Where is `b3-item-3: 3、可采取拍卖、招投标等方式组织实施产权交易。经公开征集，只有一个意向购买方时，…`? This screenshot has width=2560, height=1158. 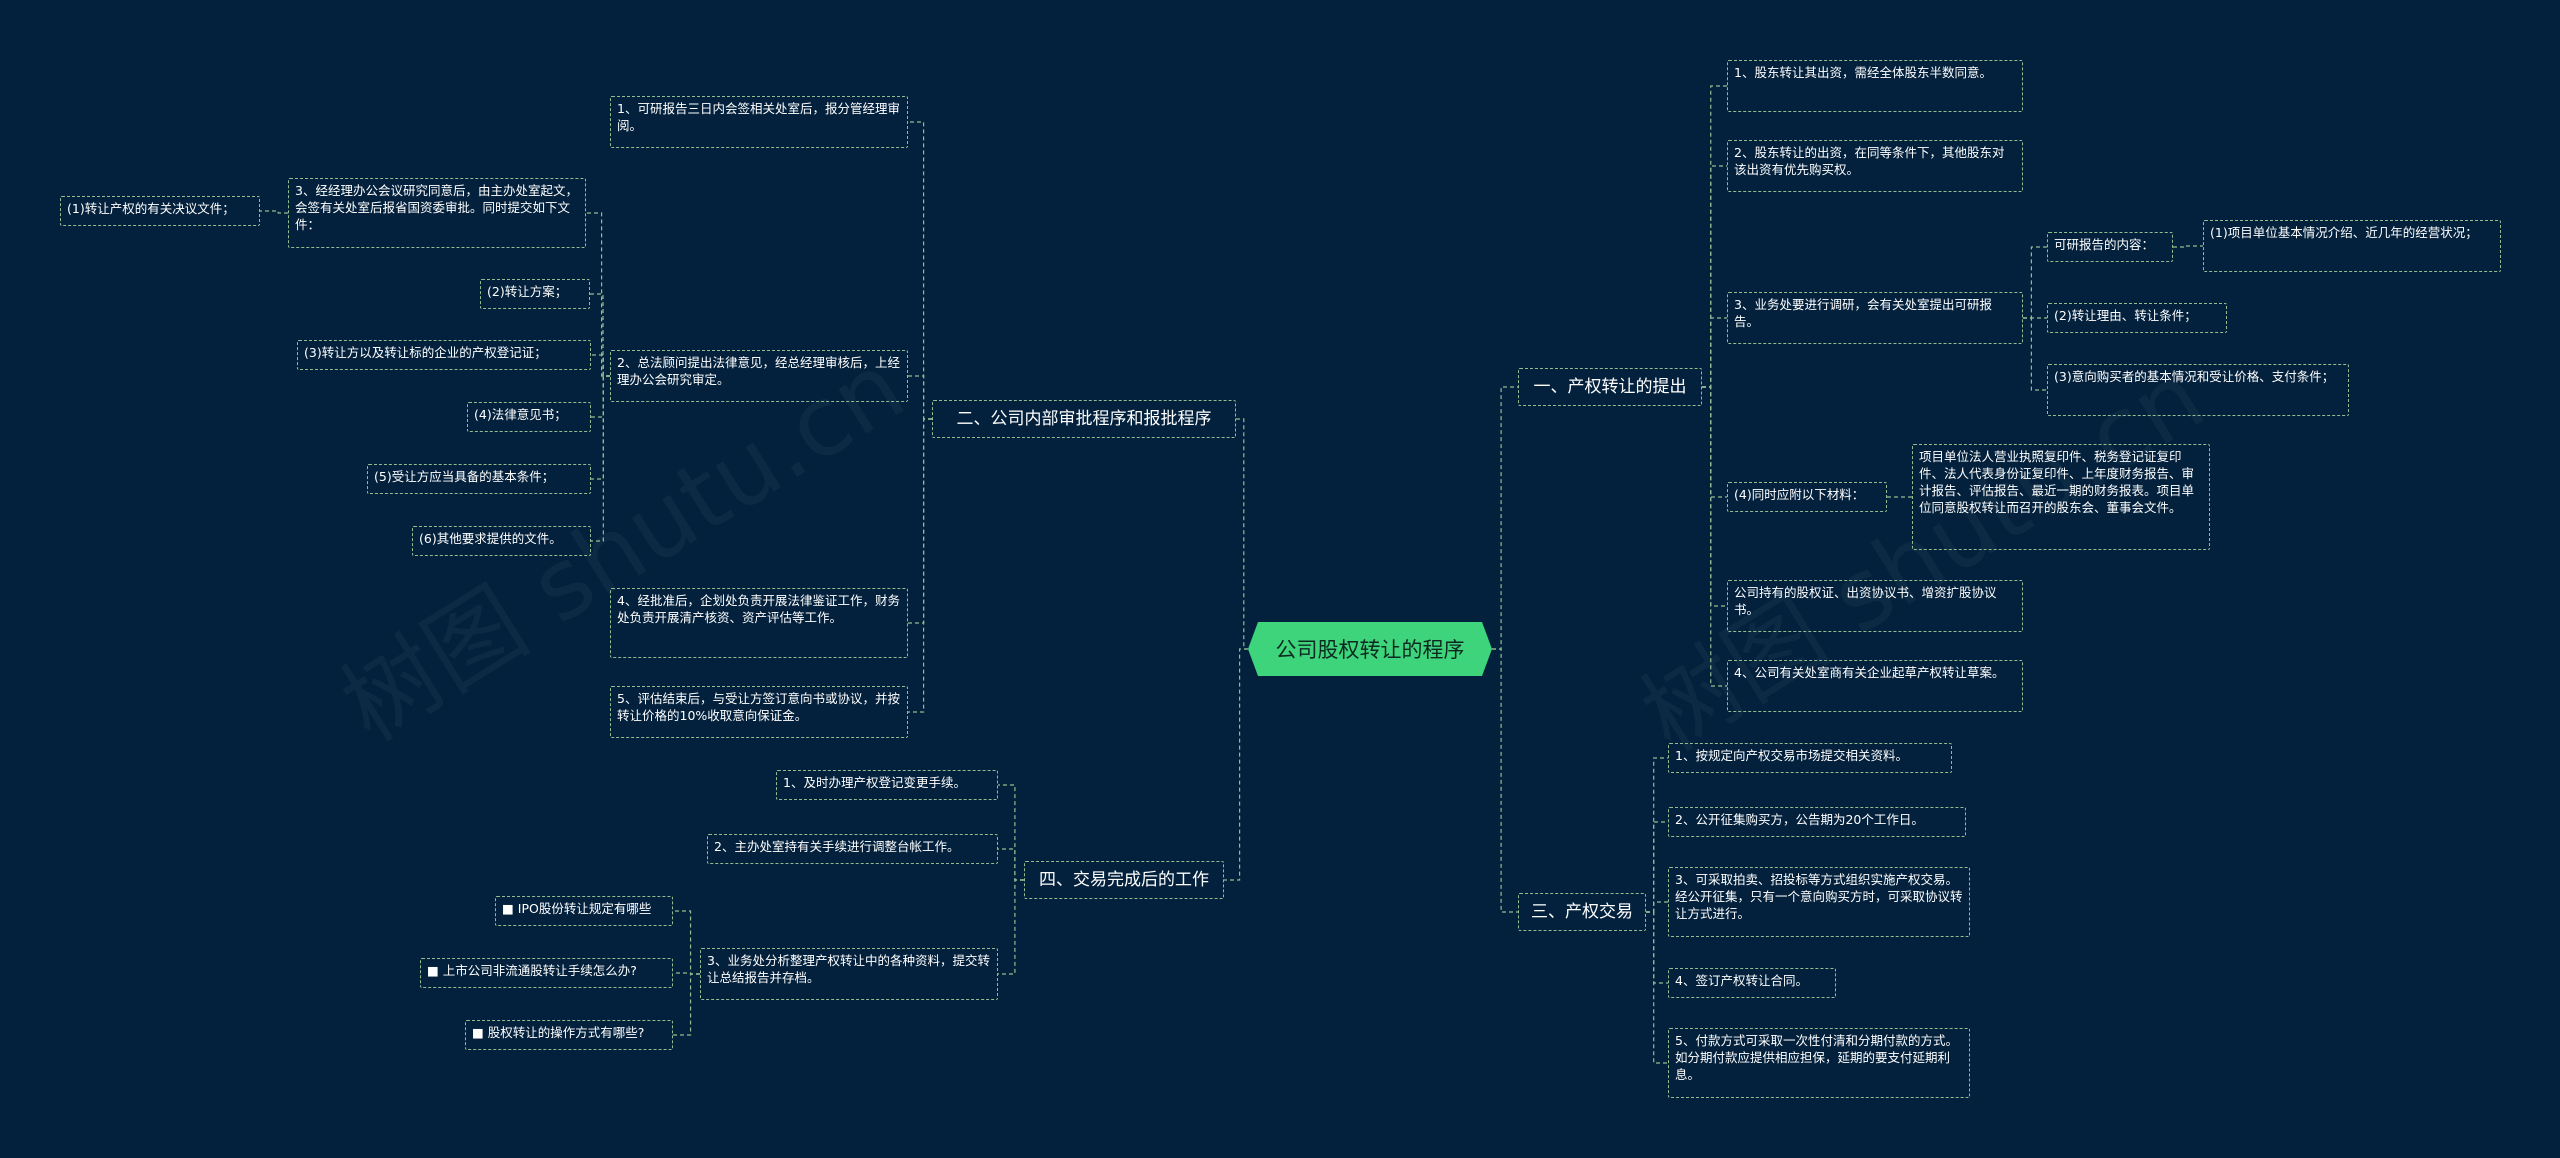 b3-item-3: 3、可采取拍卖、招投标等方式组织实施产权交易。经公开征集，只有一个意向购买方时，… is located at coordinates (1819, 902).